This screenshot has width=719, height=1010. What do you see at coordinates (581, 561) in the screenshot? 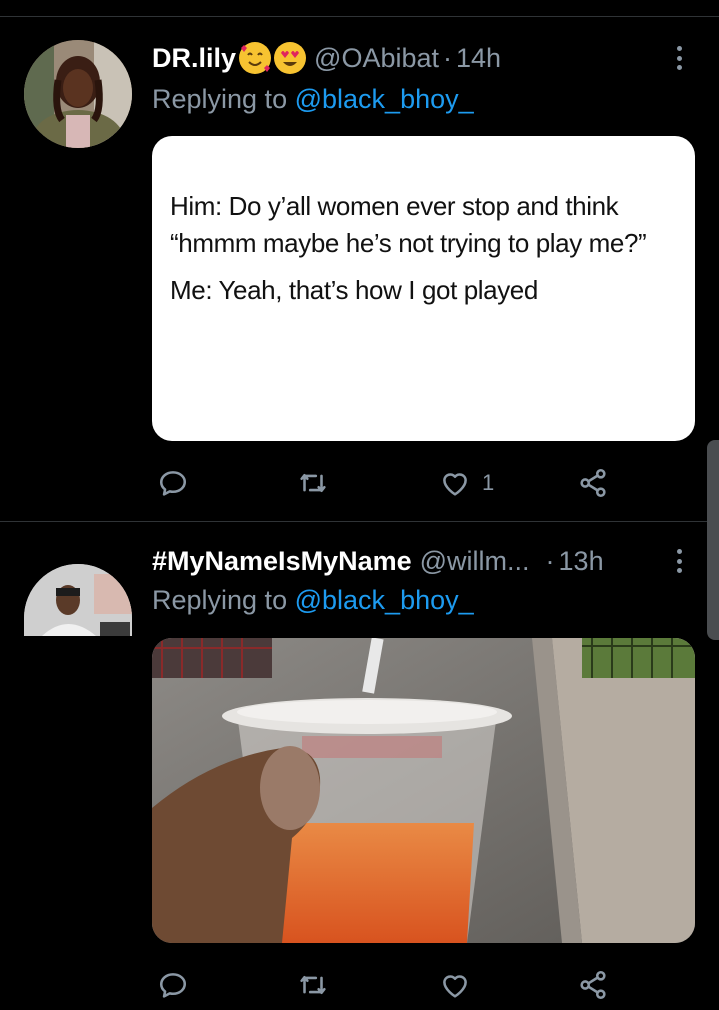
I see `timestamp: 13h` at bounding box center [581, 561].